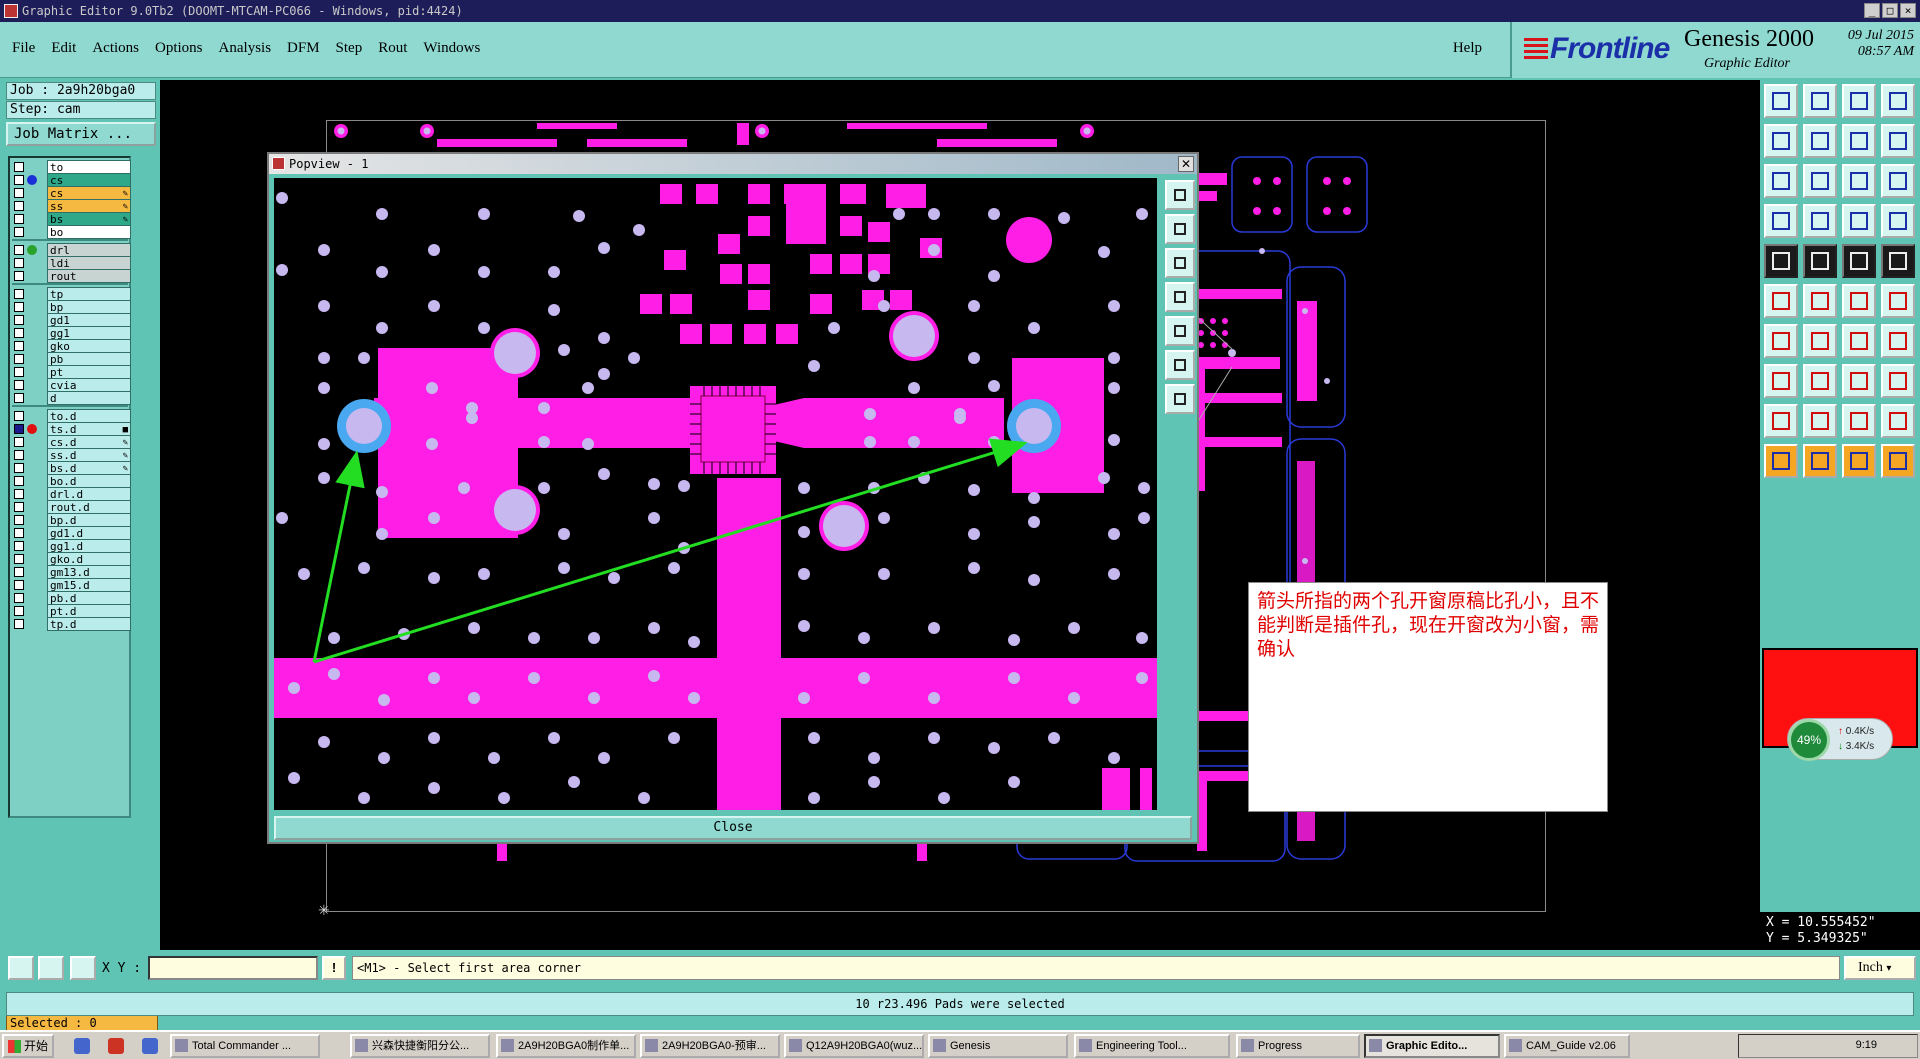 This screenshot has width=1920, height=1059. Describe the element at coordinates (179, 48) in the screenshot. I see `menu-options: Options` at that location.